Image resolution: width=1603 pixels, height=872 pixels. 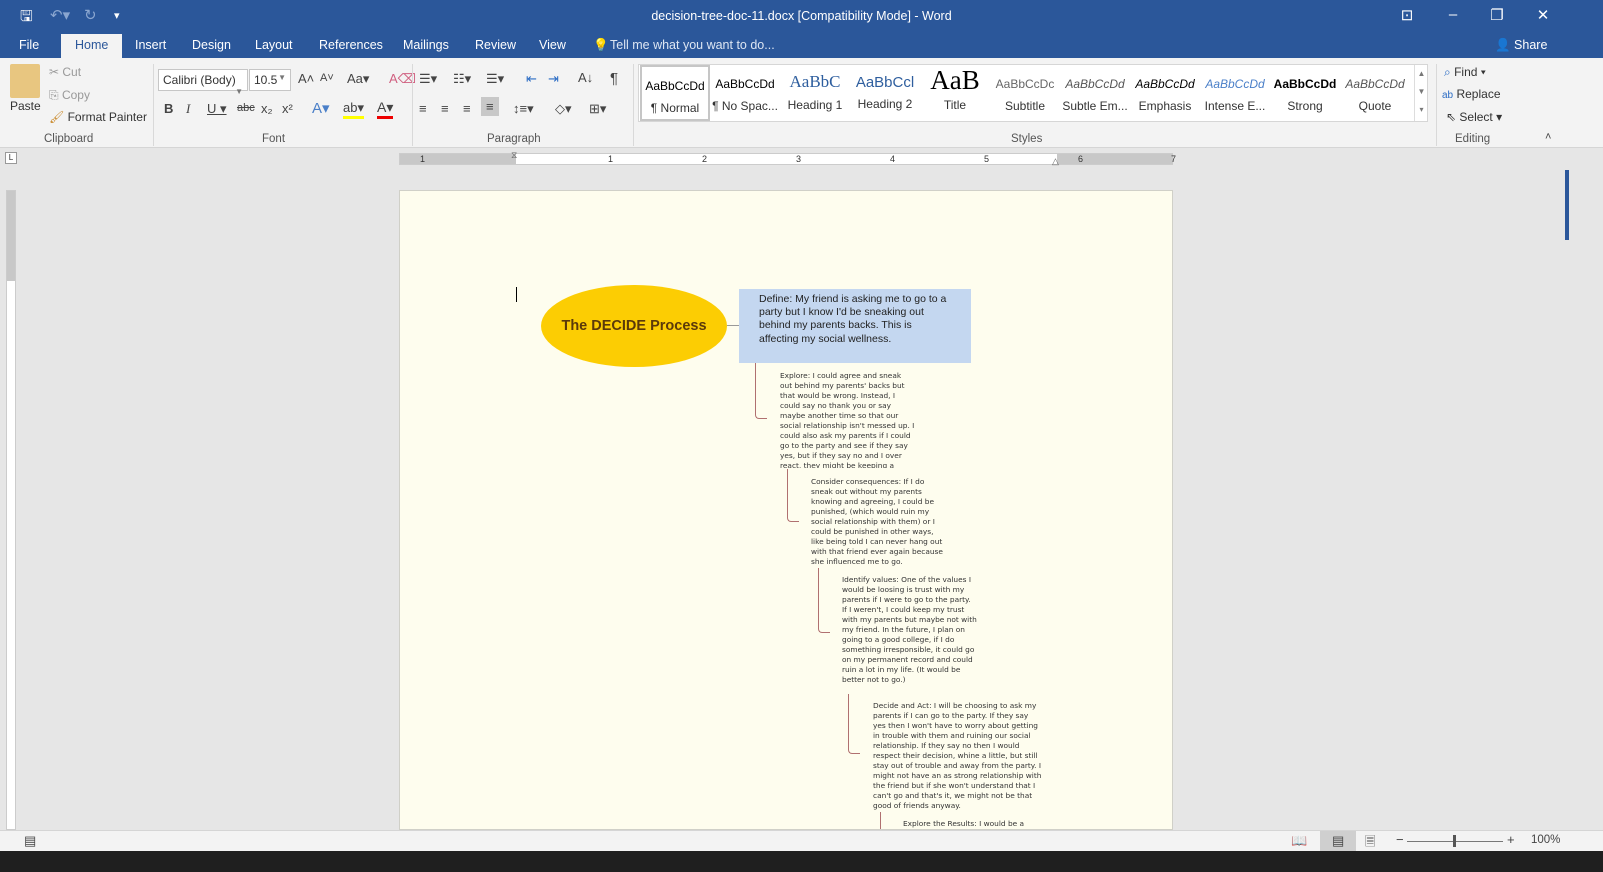 What do you see at coordinates (353, 109) in the screenshot?
I see `highlight-icon: ab▾` at bounding box center [353, 109].